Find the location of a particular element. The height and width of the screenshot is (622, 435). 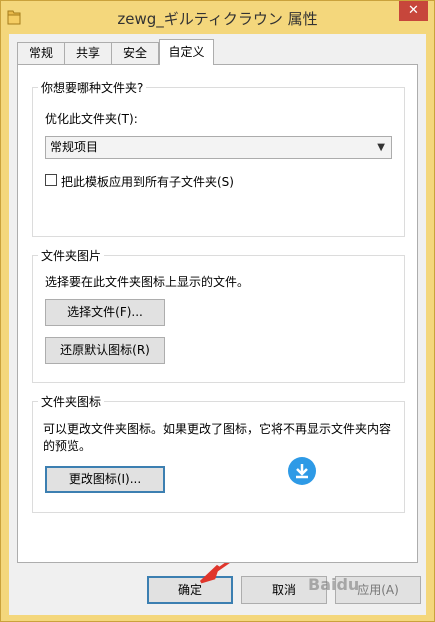

window-title: zewg_ギルティクラウン 属性 is located at coordinates (217, 19).